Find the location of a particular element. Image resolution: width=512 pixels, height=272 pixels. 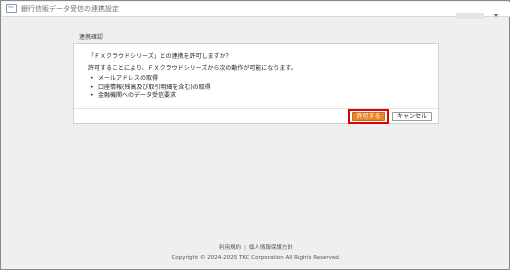

tkc-logo-icon: TKC is located at coordinates (11, 8).